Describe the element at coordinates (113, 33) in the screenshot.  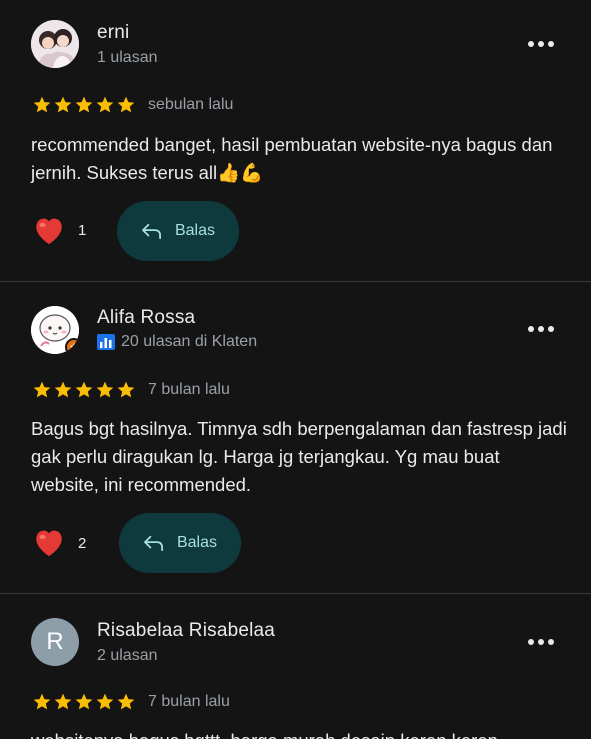
I see `reviewer-name: erni` at that location.